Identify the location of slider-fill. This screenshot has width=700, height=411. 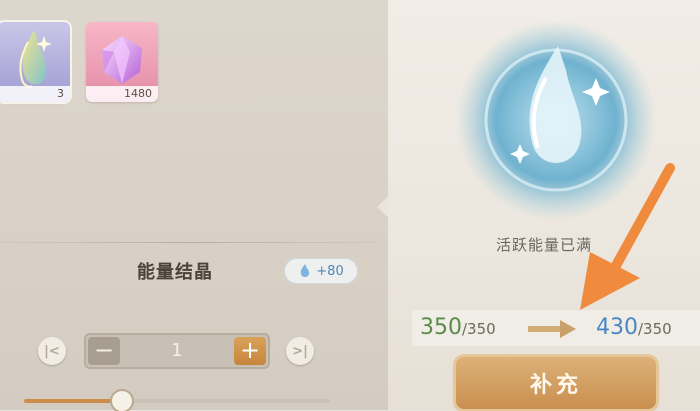
(73, 401).